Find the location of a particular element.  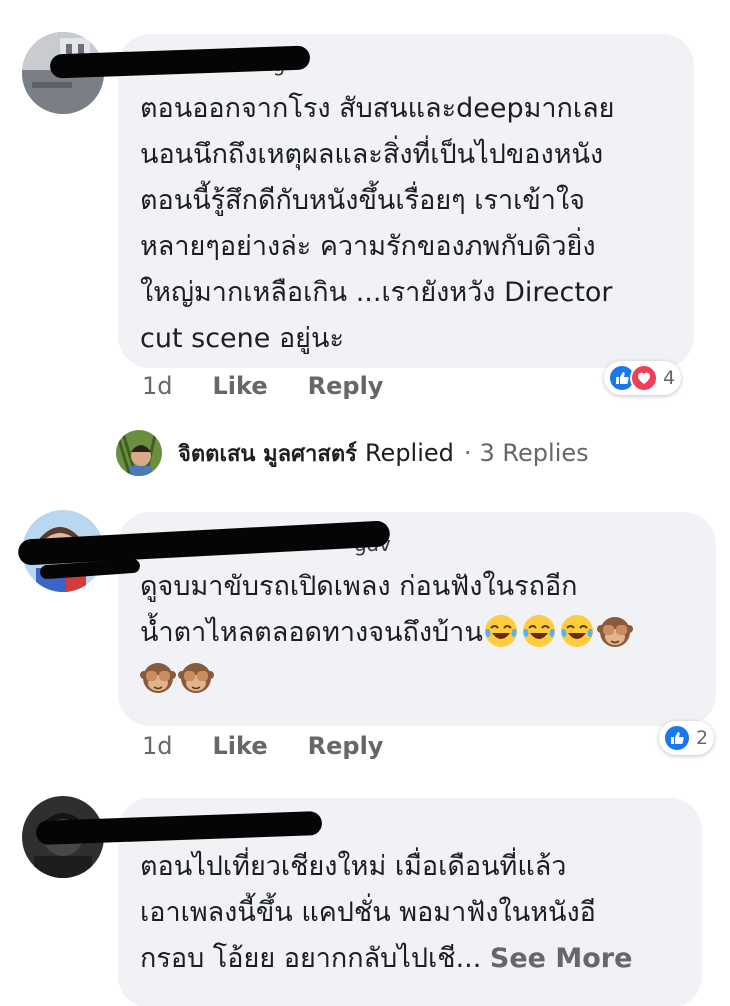

comment-line: ใหญ่มากเหลือเกิน ...เรายังหวัง Director is located at coordinates (376, 292).